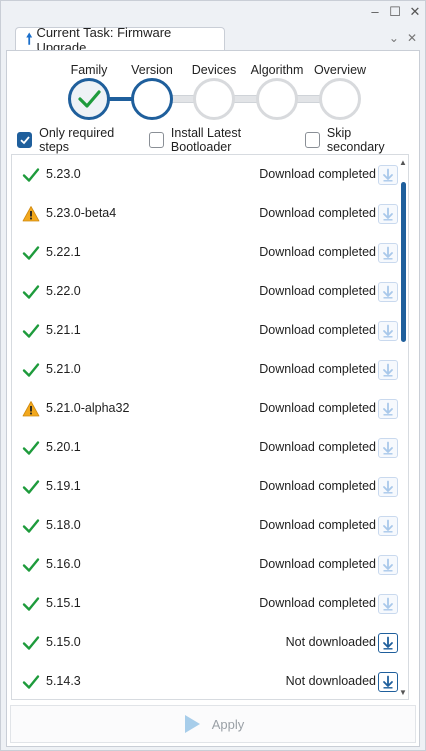  Describe the element at coordinates (222, 140) in the screenshot. I see `latest-bootloader-option: Install Latest Bootloader` at that location.